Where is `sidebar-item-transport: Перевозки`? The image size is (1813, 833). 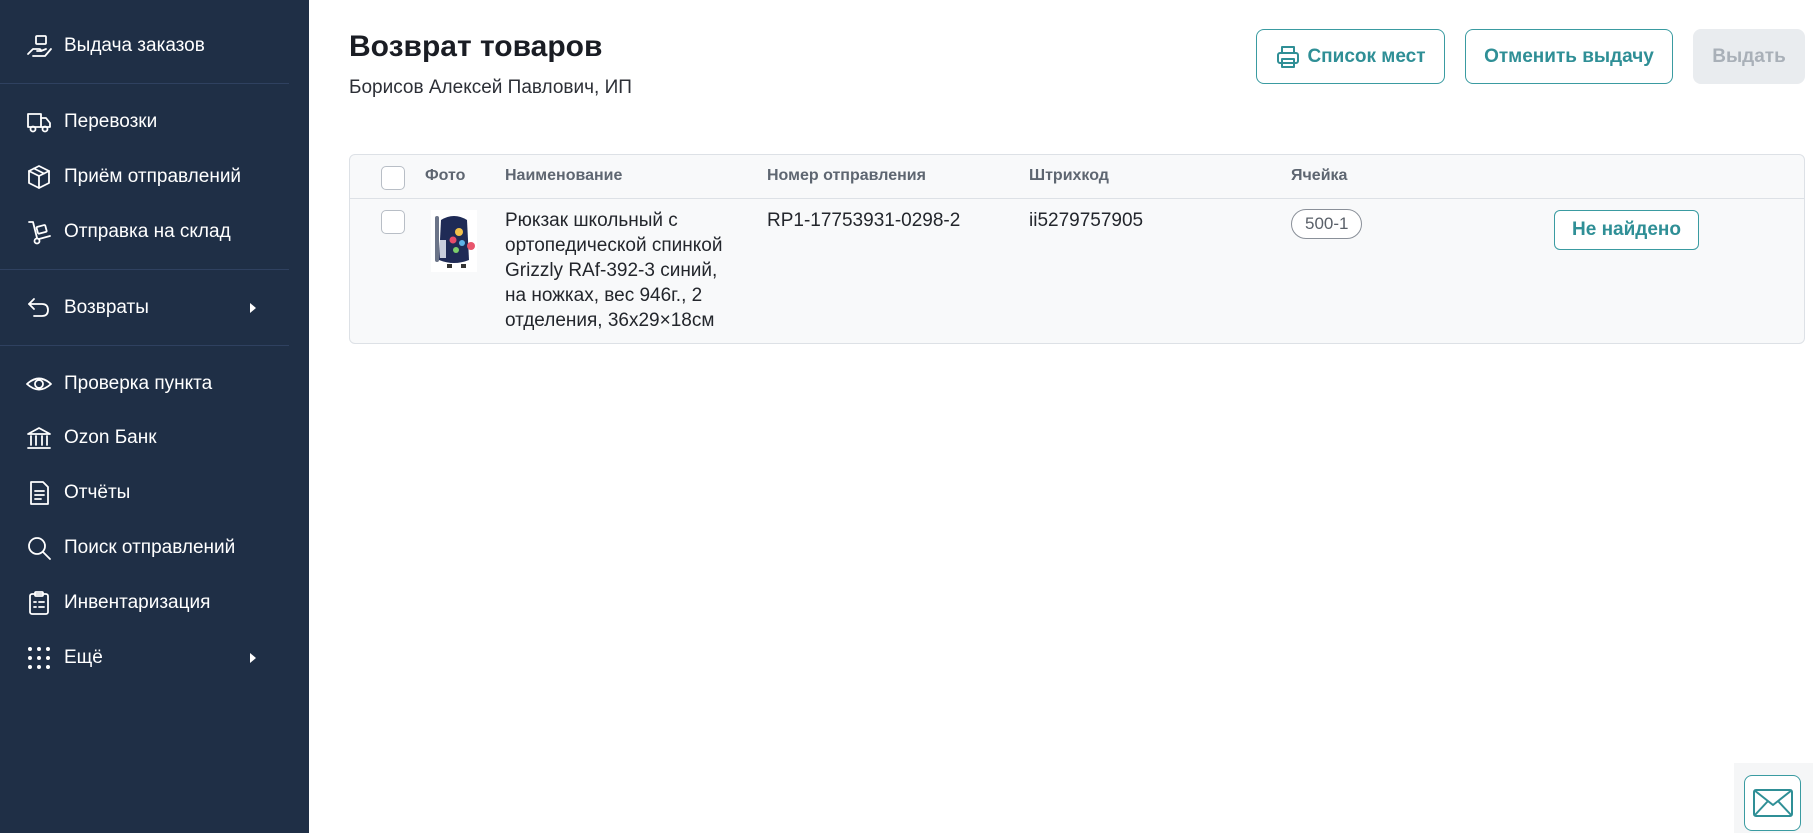
sidebar-item-transport: Перевозки is located at coordinates (144, 122).